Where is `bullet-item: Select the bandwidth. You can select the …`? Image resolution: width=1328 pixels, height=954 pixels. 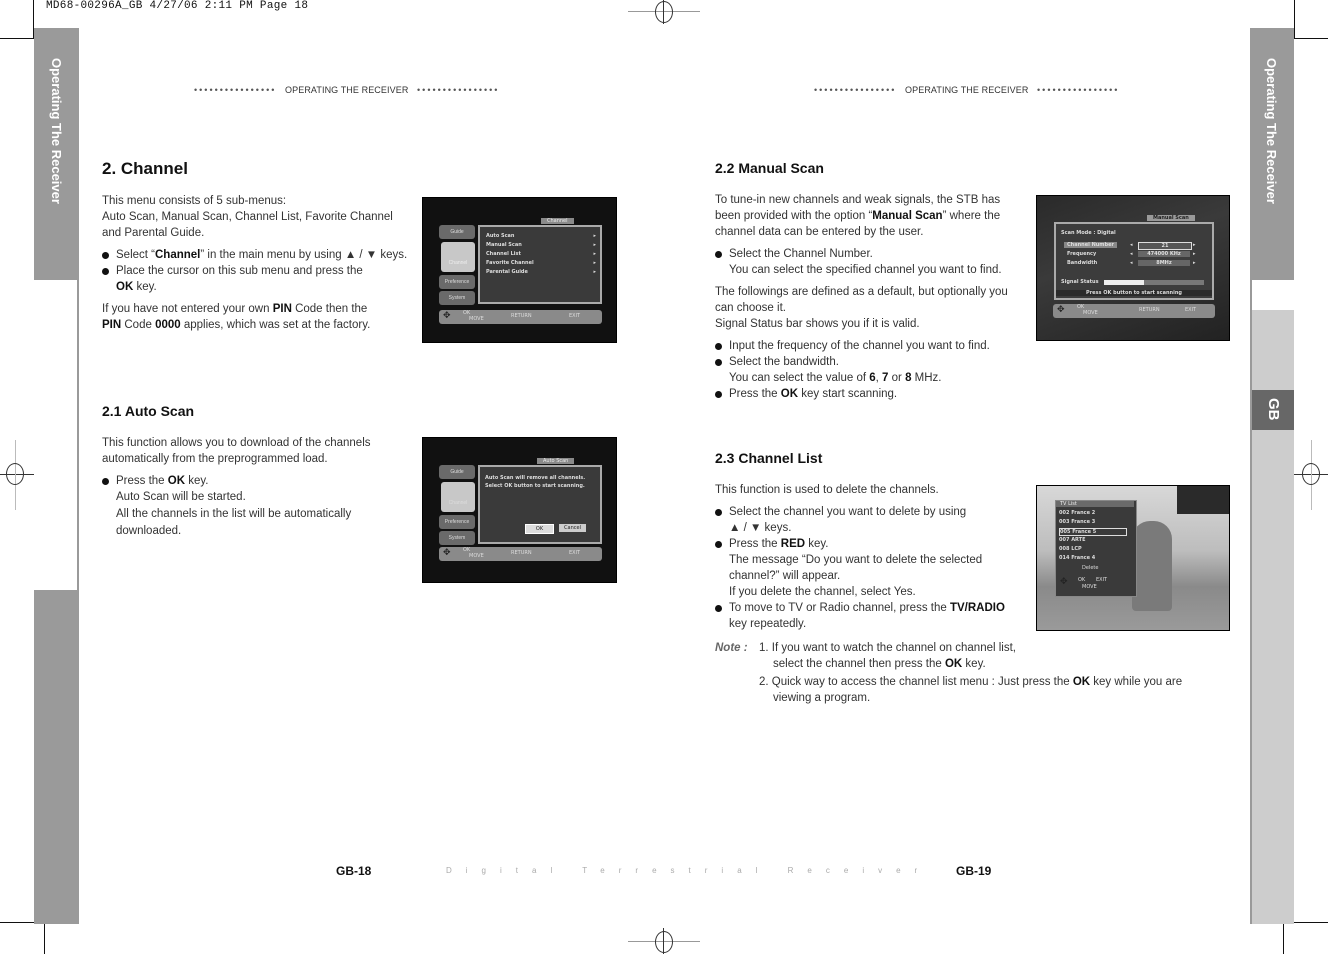 bullet-item: Select the bandwidth. You can select the … is located at coordinates (875, 370).